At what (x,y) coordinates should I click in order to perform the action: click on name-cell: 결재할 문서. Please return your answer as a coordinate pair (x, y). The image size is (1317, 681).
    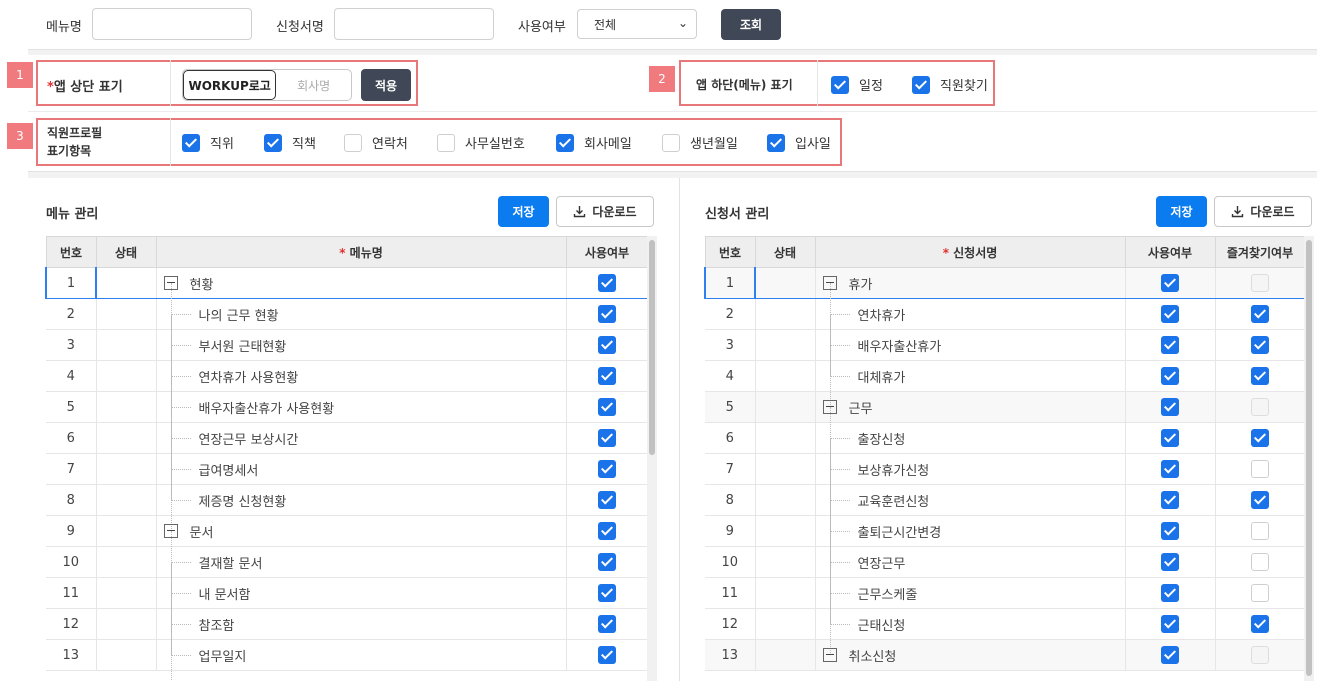
    Looking at the image, I should click on (361, 562).